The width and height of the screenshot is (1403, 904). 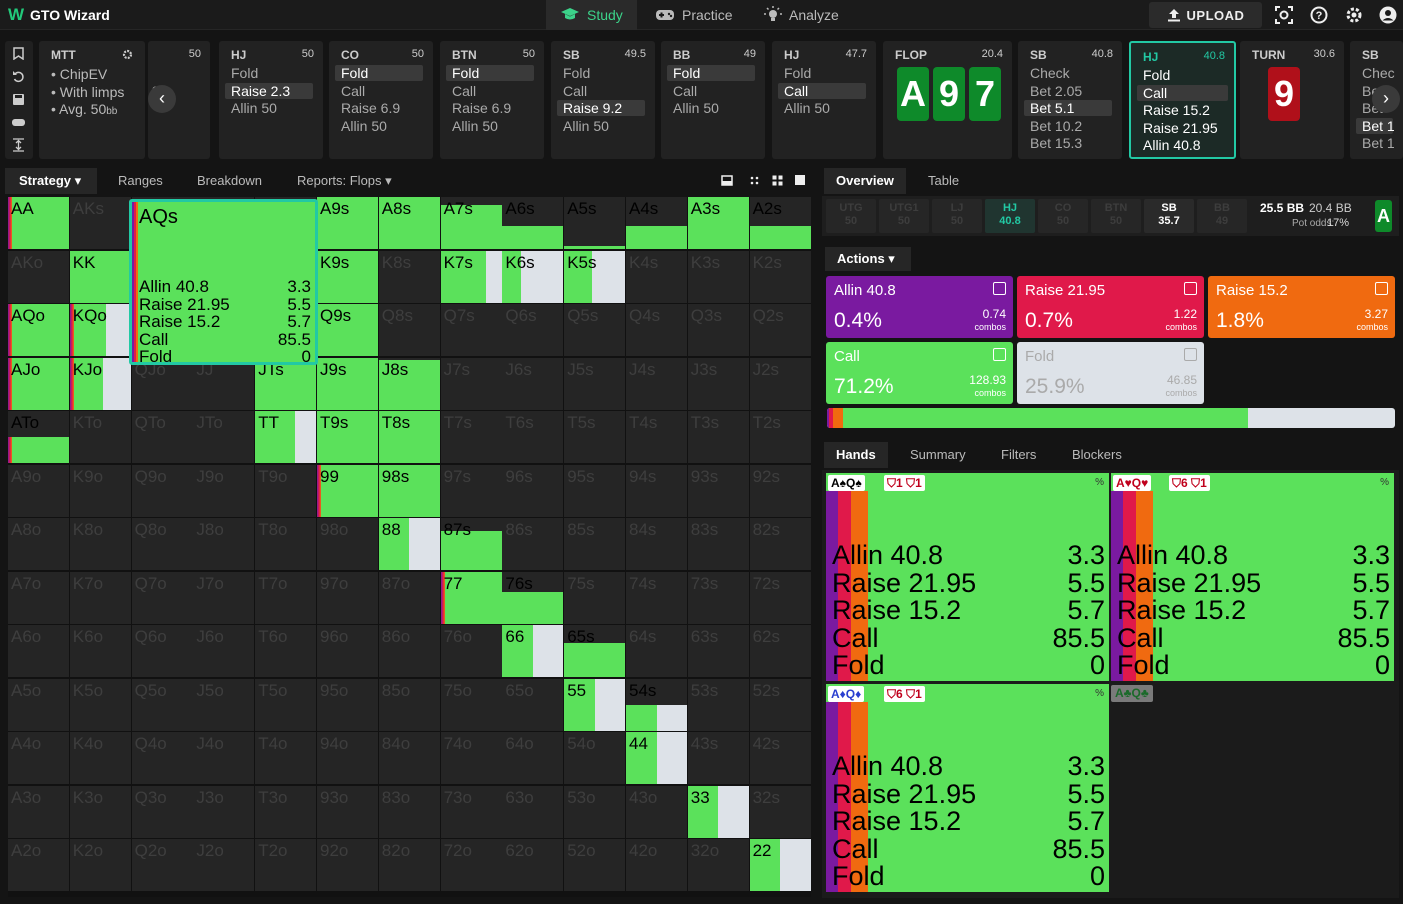 I want to click on seat-sb: SB 35.7, so click(x=1169, y=216).